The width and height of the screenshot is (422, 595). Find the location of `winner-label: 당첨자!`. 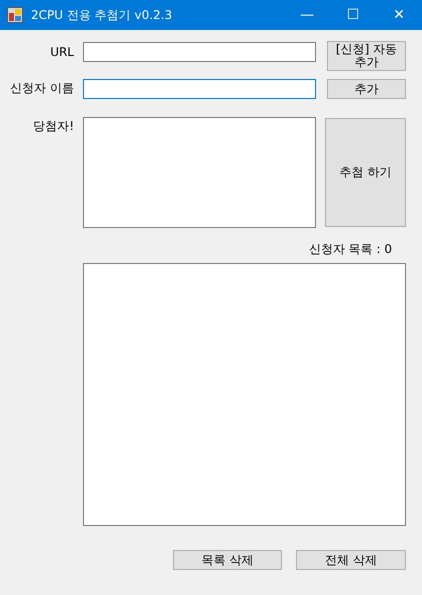

winner-label: 당첨자! is located at coordinates (53, 126).